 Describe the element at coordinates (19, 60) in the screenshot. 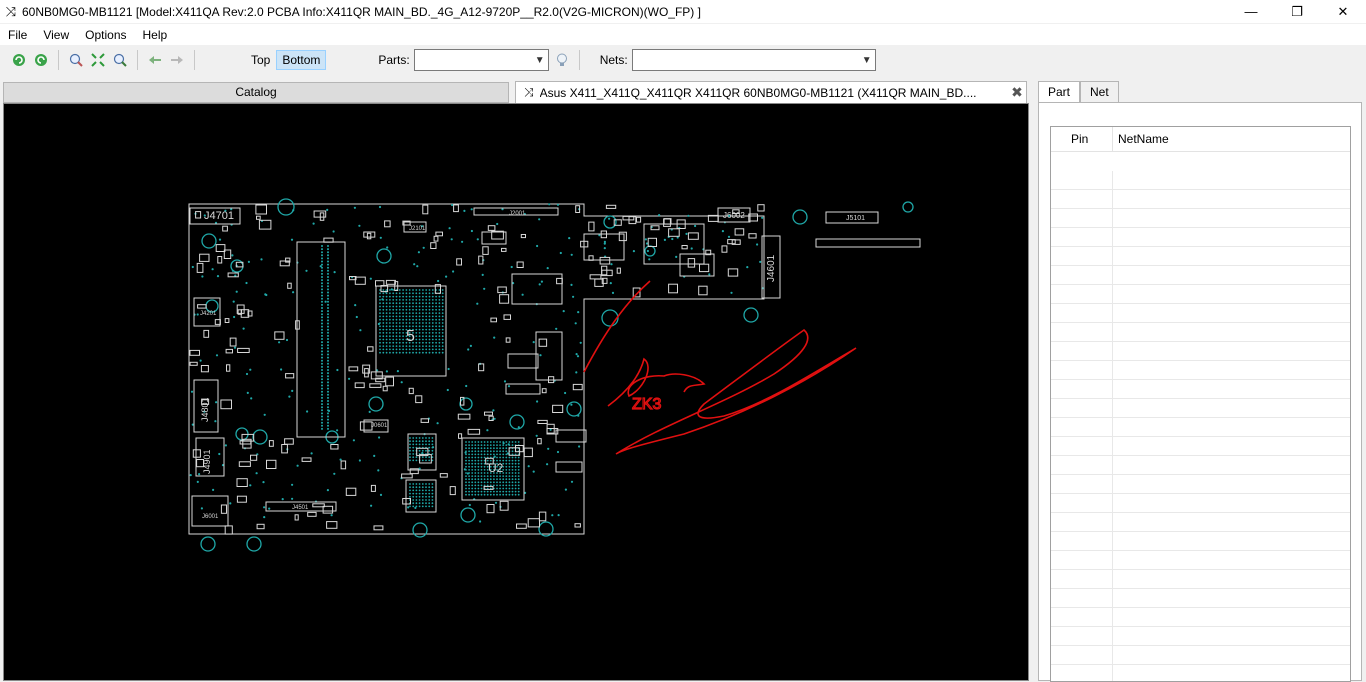

I see `rotate-left-icon` at that location.